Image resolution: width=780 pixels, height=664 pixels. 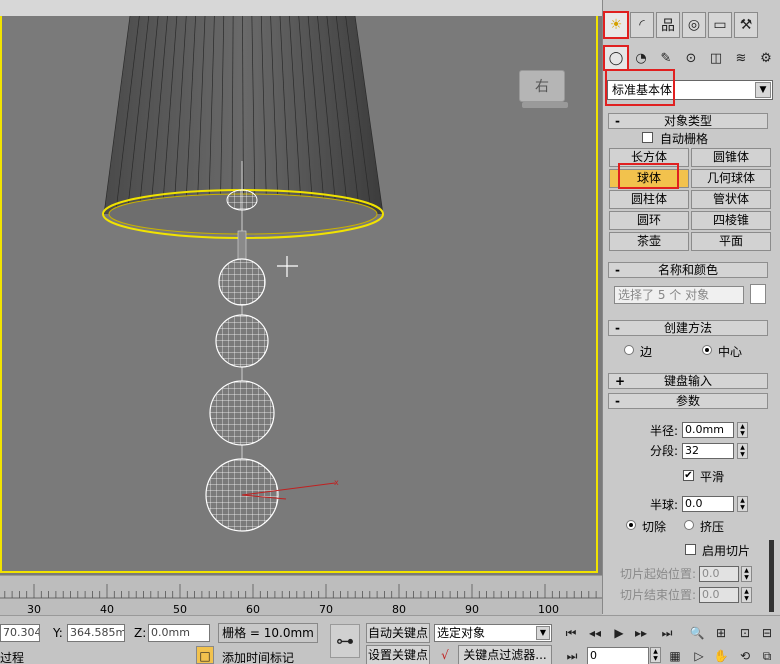 I want to click on create-category-buttons: ◯ ◔ ✎ ⊙ ◫ ≋ ⚙, so click(x=691, y=58).